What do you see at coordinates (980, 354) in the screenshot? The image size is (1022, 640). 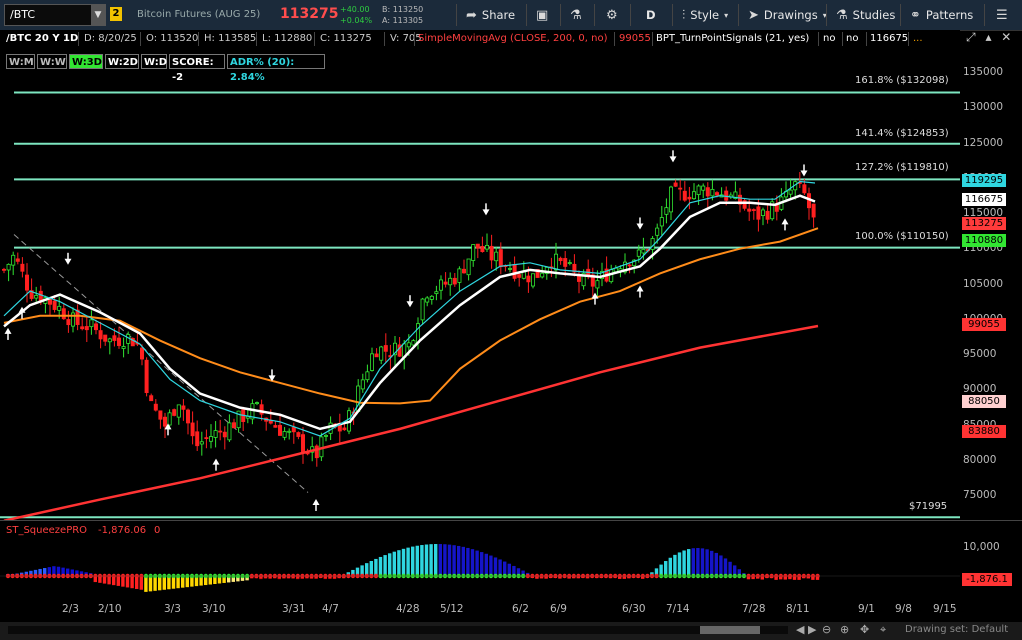 I see `y-tick: 95000` at bounding box center [980, 354].